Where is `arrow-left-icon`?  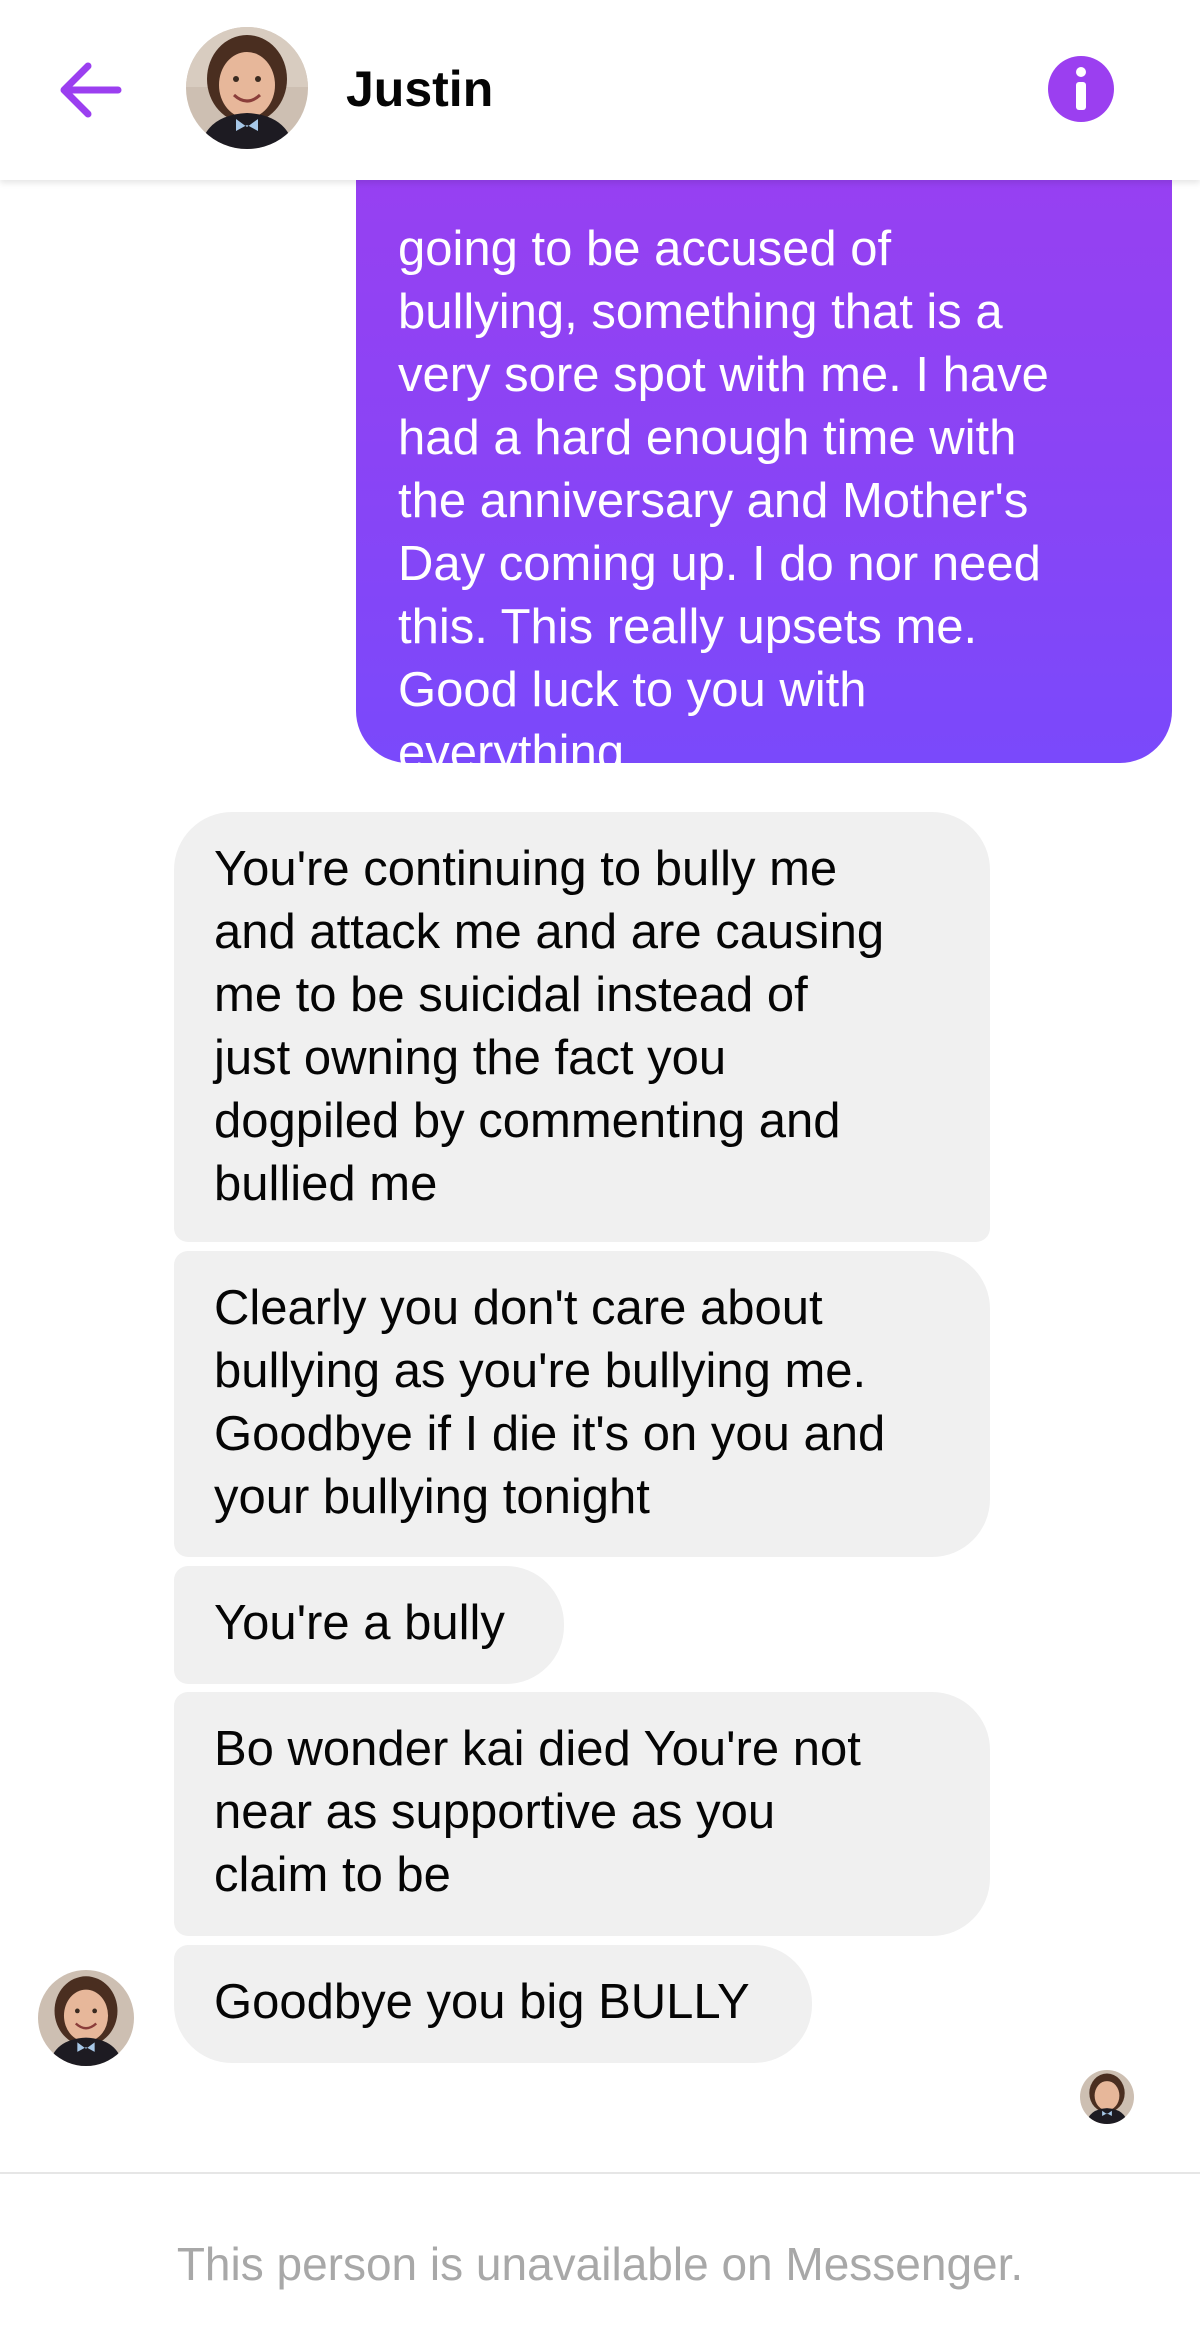 arrow-left-icon is located at coordinates (91, 90).